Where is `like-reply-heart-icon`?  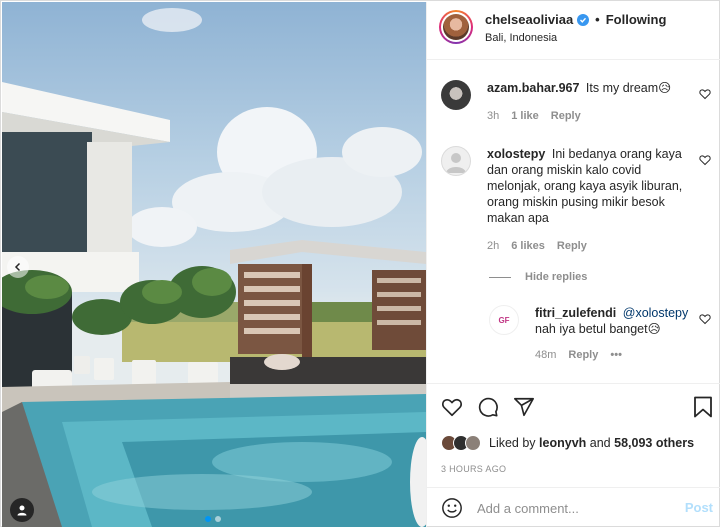 like-reply-heart-icon is located at coordinates (705, 319).